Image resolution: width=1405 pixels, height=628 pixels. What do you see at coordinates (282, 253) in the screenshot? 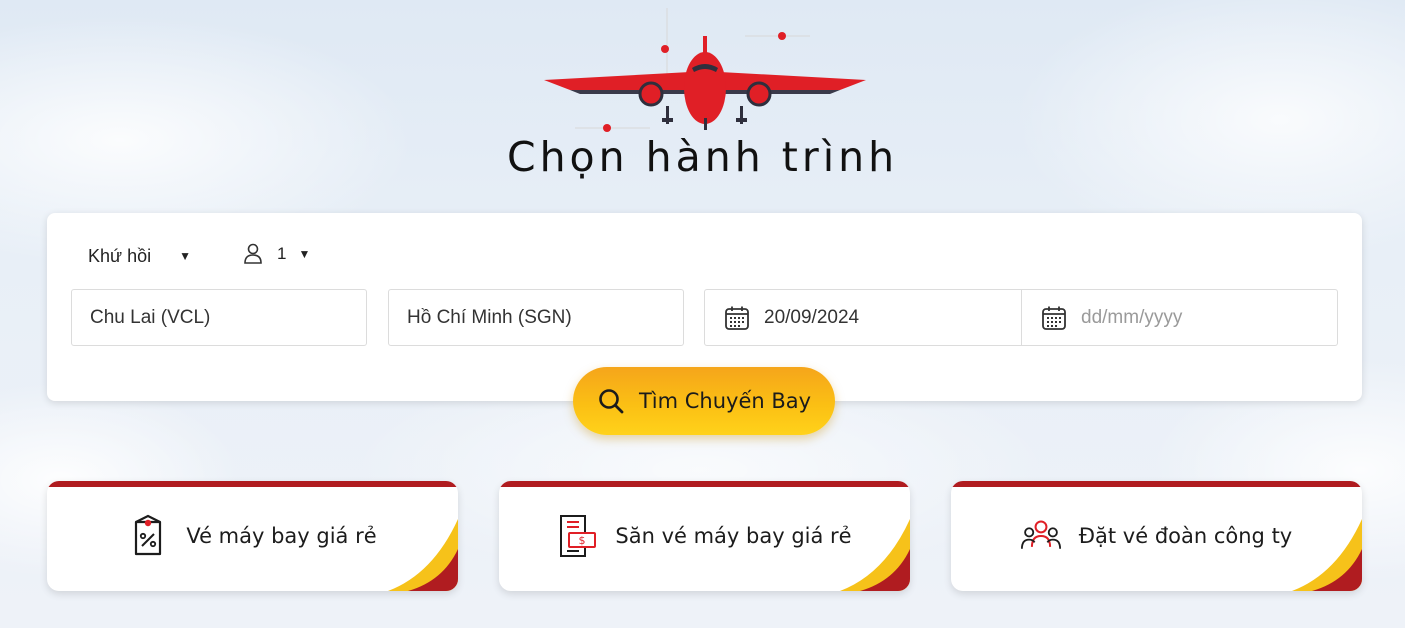
I see `passenger-count-value: 1` at bounding box center [282, 253].